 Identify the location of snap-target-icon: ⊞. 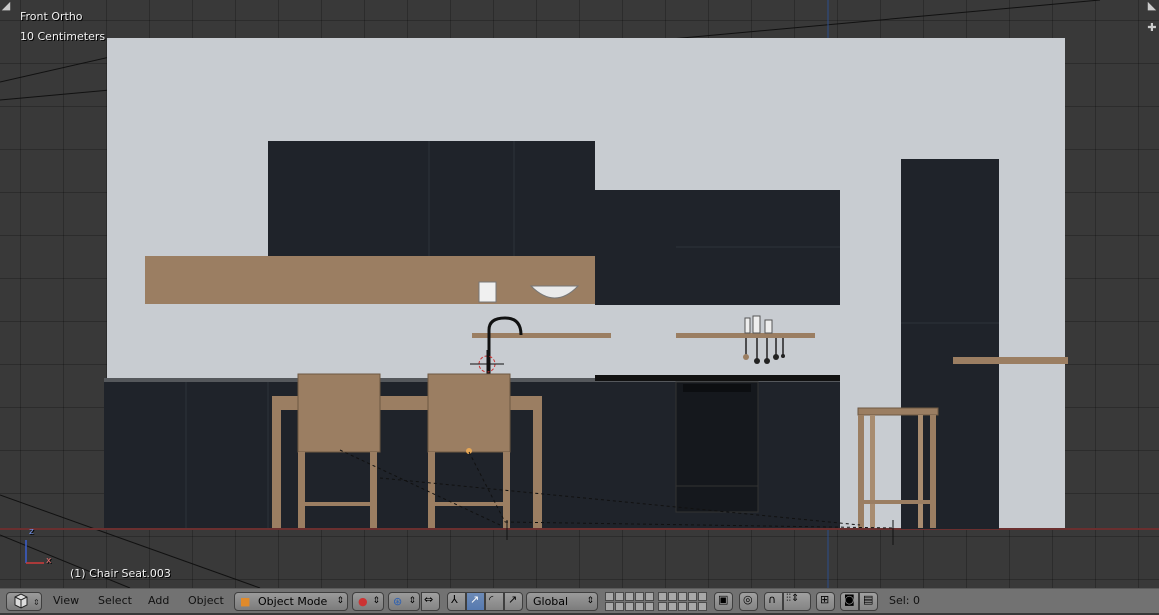
(825, 599).